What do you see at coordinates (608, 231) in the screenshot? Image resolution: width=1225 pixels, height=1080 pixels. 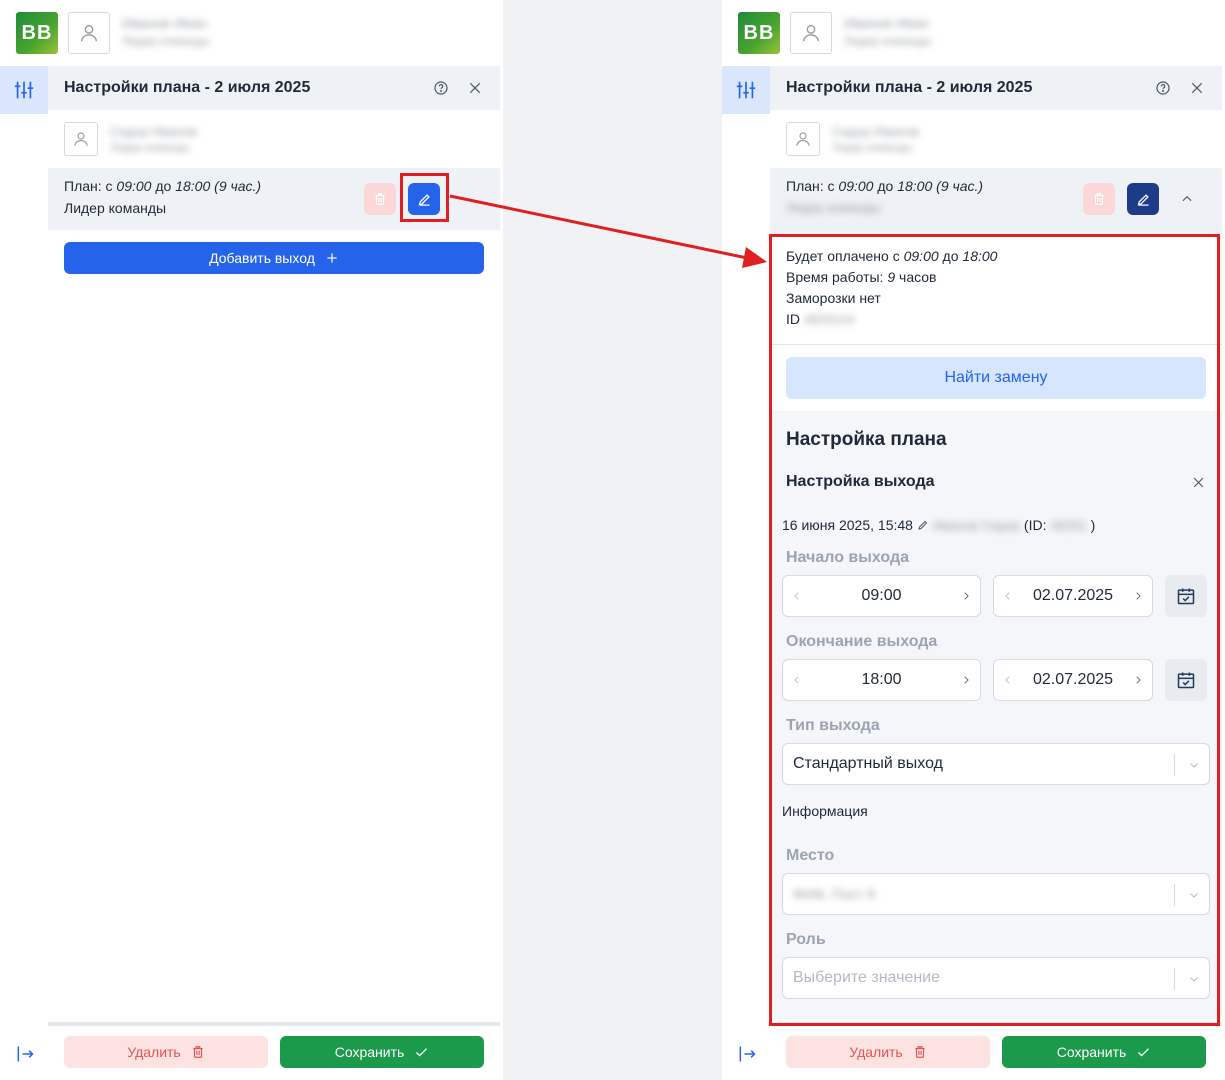 I see `annotation-arrow` at bounding box center [608, 231].